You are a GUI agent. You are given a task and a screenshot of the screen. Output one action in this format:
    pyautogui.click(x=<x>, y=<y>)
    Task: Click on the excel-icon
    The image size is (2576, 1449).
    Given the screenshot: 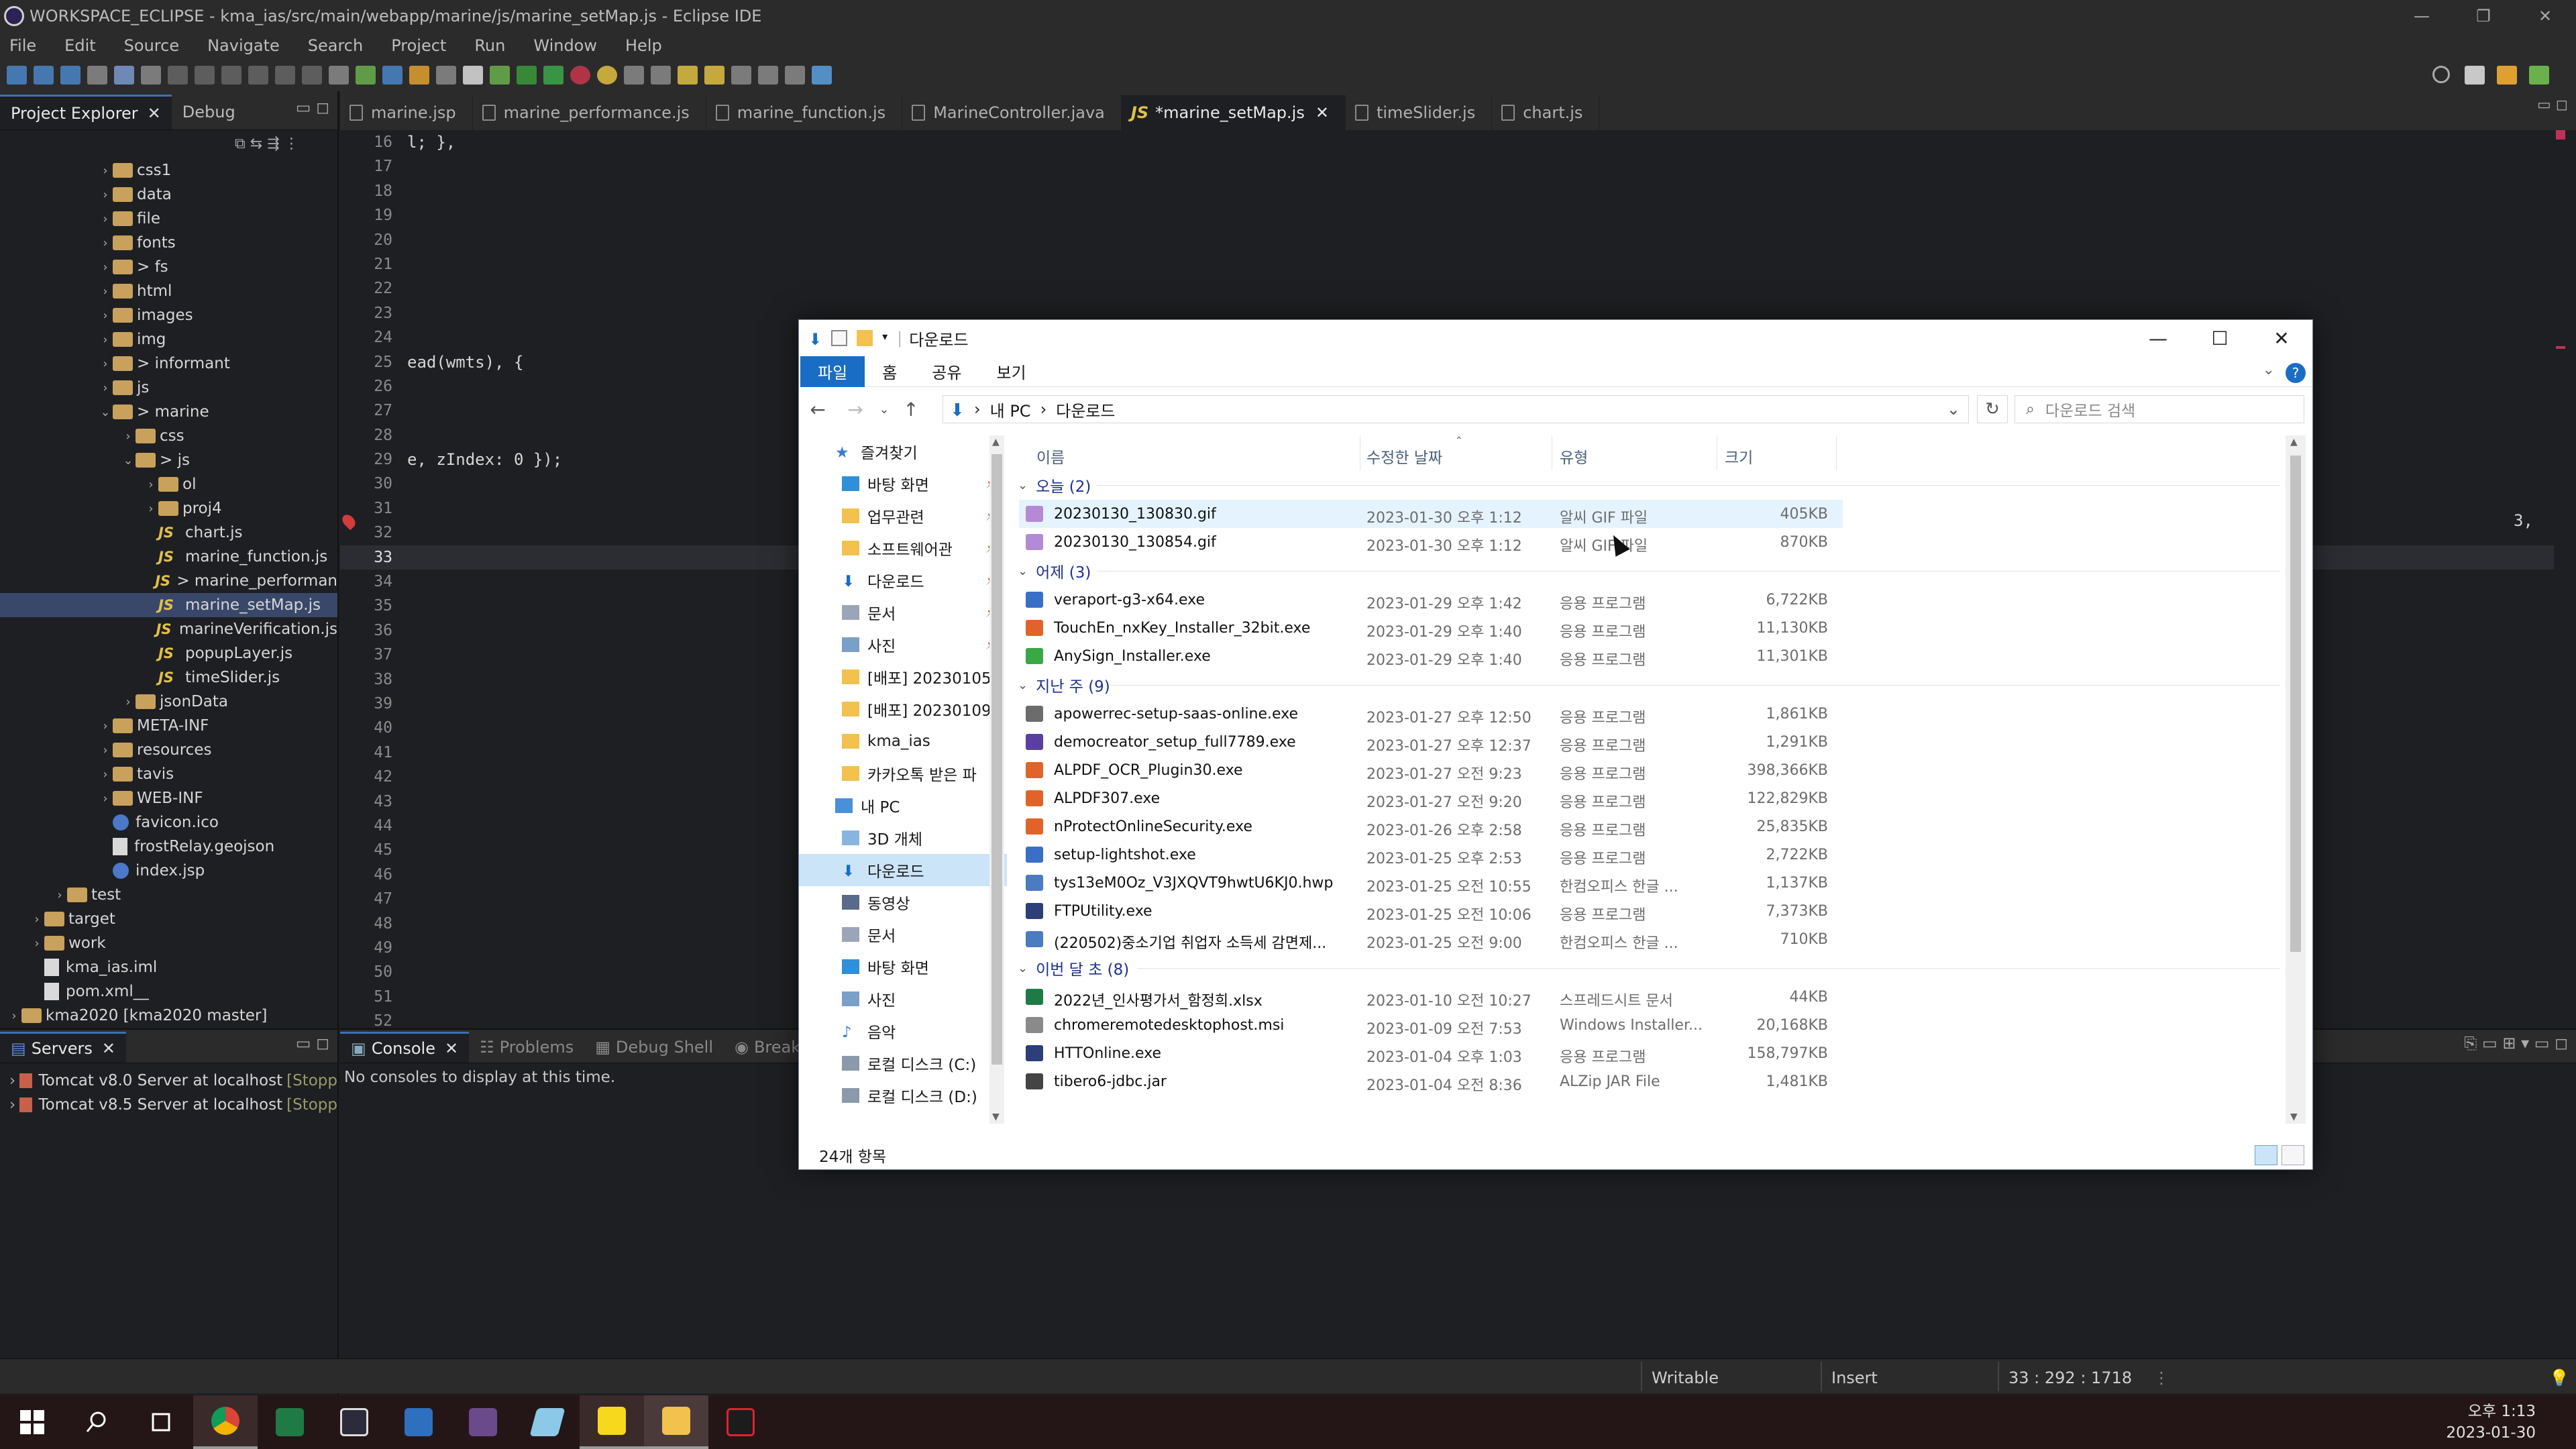 What is the action you would take?
    pyautogui.click(x=290, y=1422)
    